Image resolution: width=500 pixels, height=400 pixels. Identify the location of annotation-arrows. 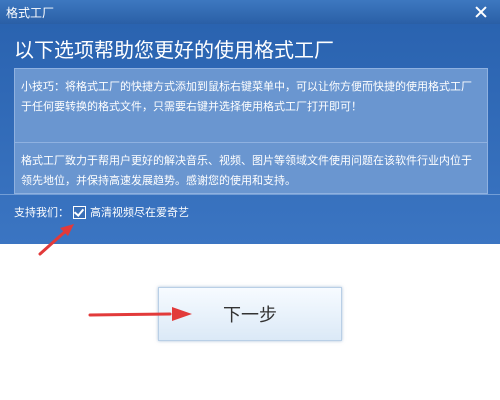
(115, 272).